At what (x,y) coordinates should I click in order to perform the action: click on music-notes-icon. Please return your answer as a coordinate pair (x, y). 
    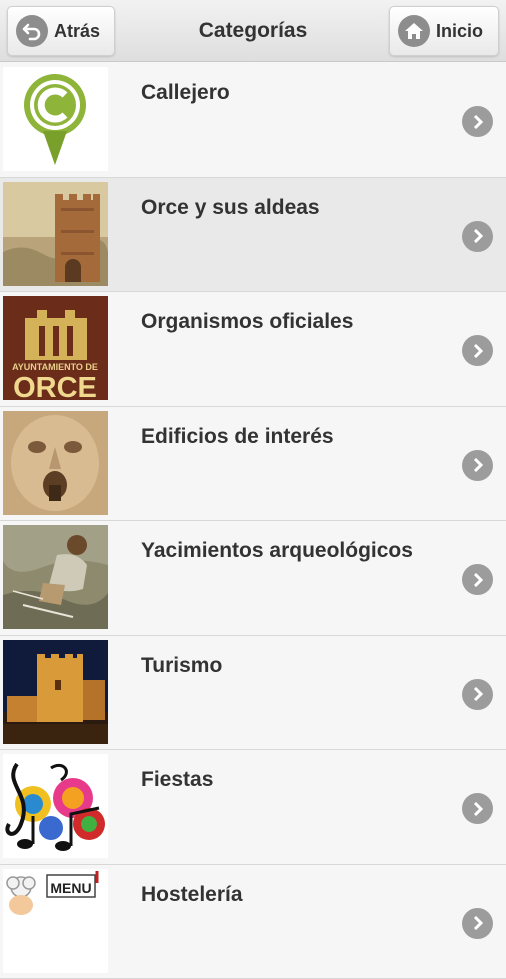
    Looking at the image, I should click on (55, 806).